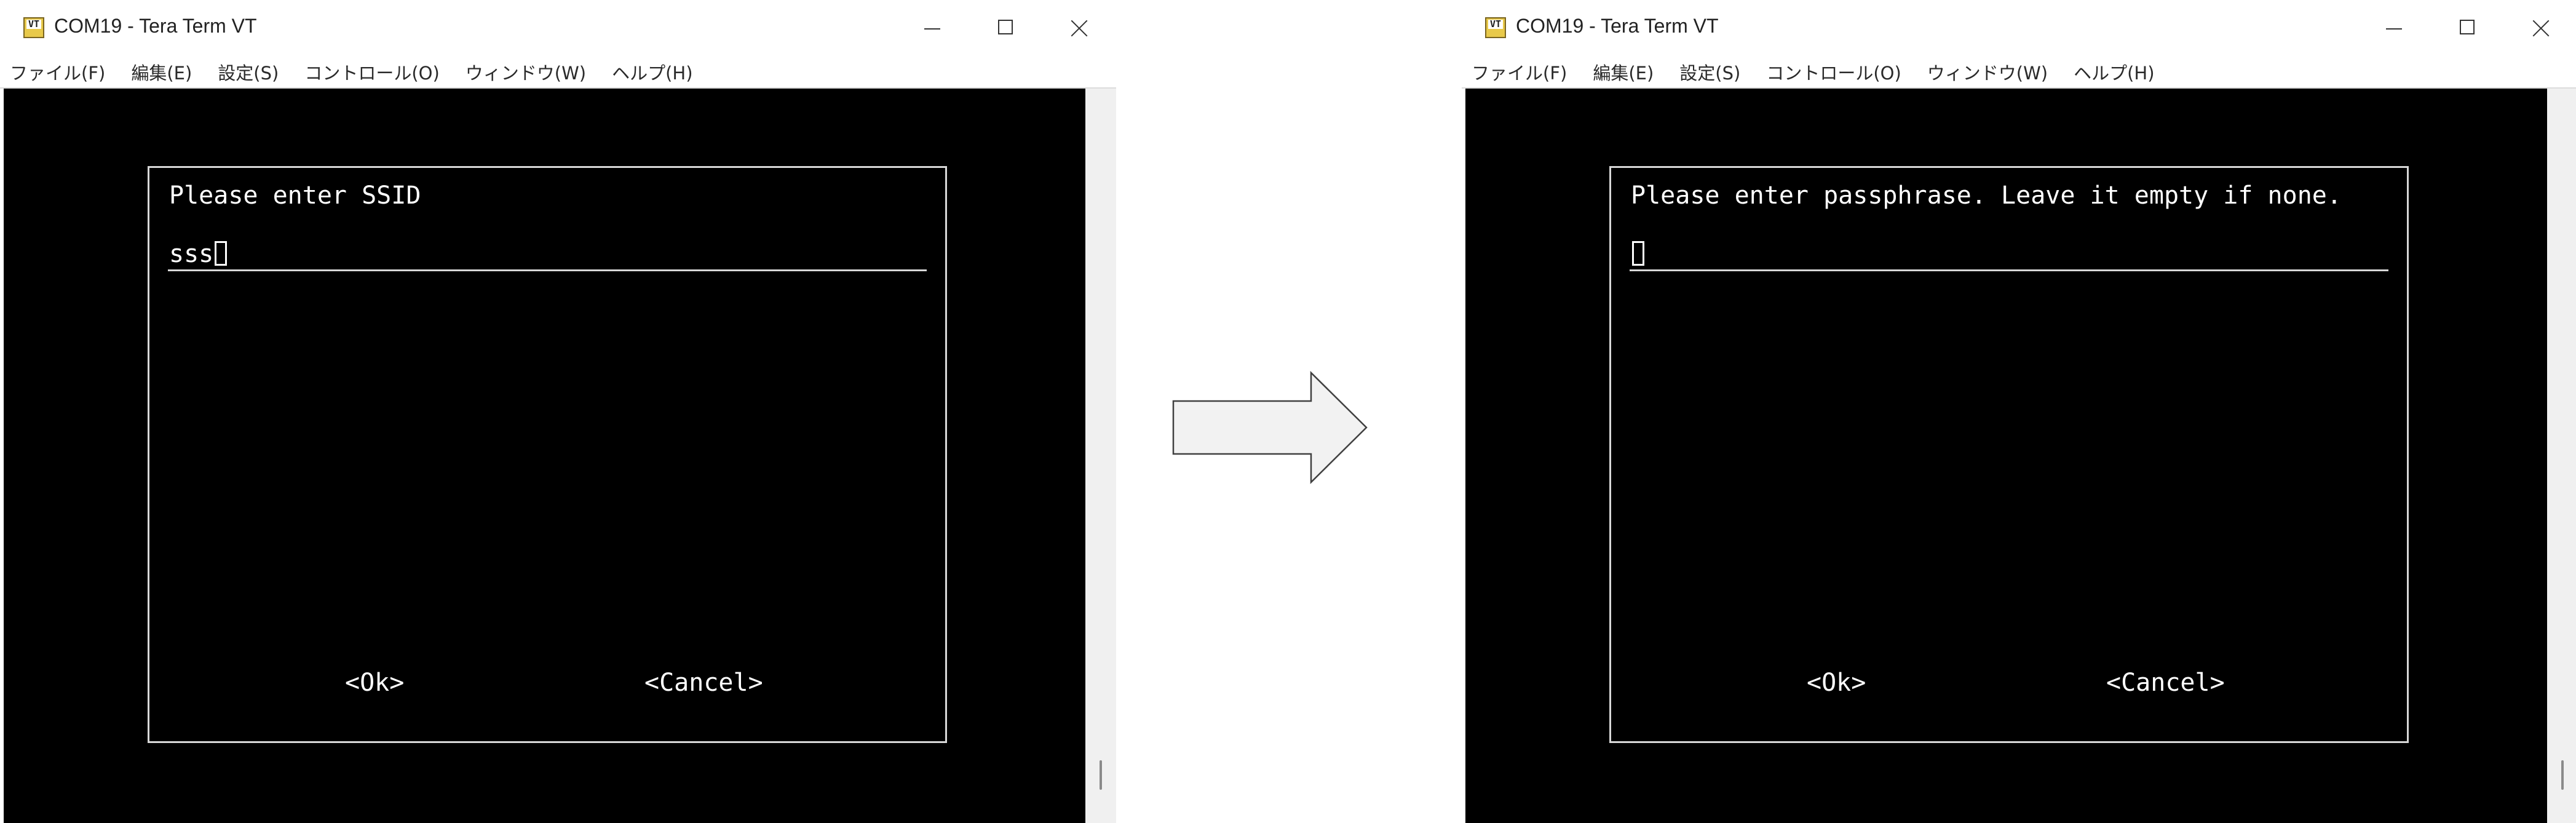  I want to click on input-field-text: sss, so click(199, 254).